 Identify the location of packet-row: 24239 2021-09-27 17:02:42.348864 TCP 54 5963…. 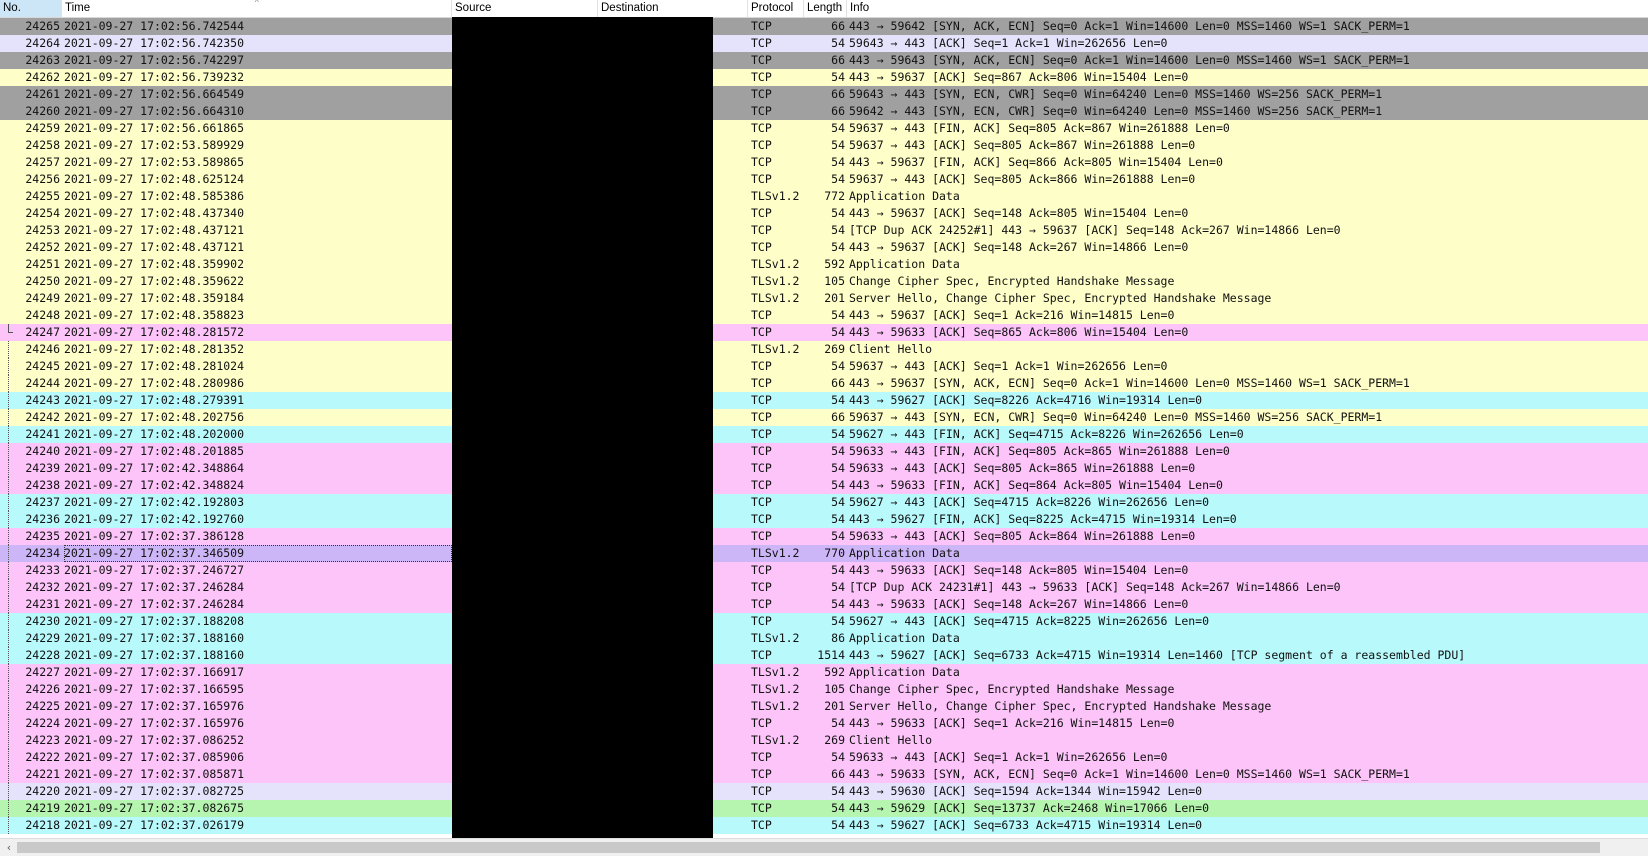
(824, 468).